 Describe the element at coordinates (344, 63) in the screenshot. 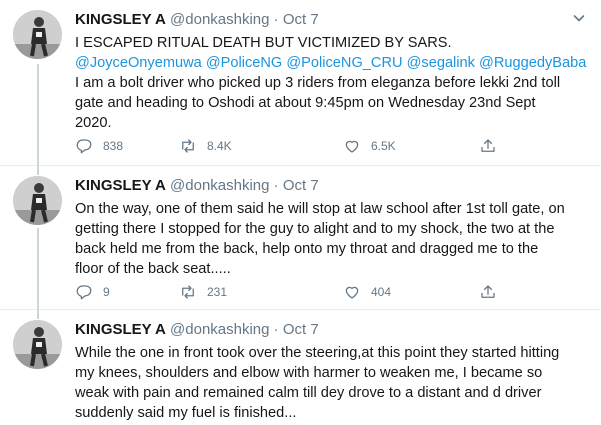

I see `mention-link: @PoliceNG_CRU` at that location.